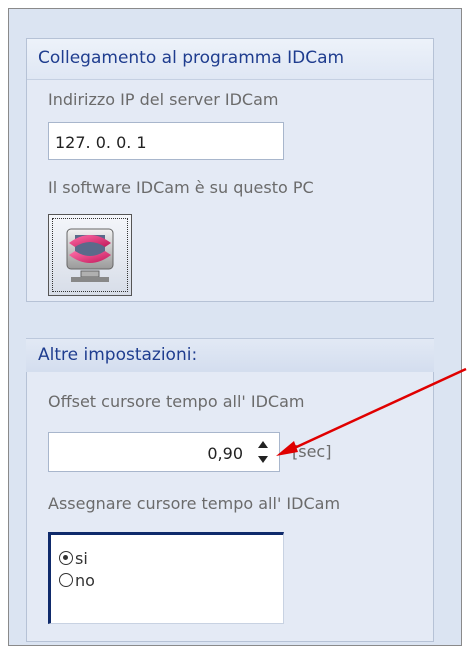 The width and height of the screenshot is (472, 652). I want to click on idcam-local-button, so click(90, 255).